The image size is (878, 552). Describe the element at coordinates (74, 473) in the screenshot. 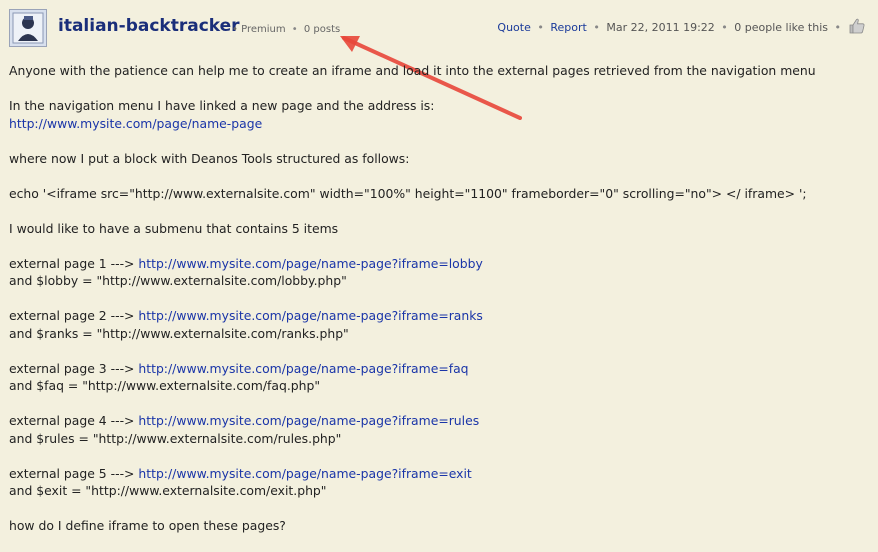

I see `item-label: external page 5 --->` at that location.